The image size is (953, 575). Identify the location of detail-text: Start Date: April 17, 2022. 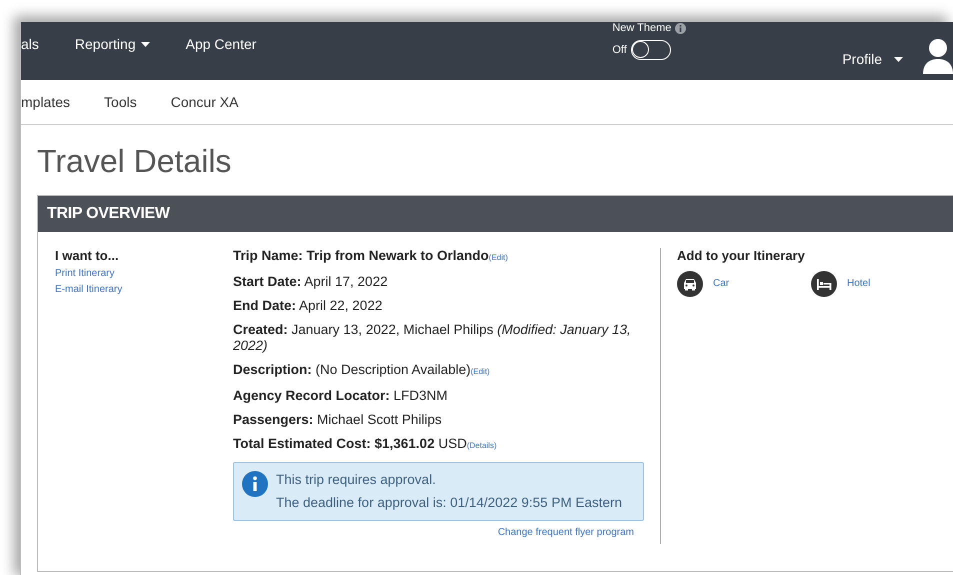
(311, 282).